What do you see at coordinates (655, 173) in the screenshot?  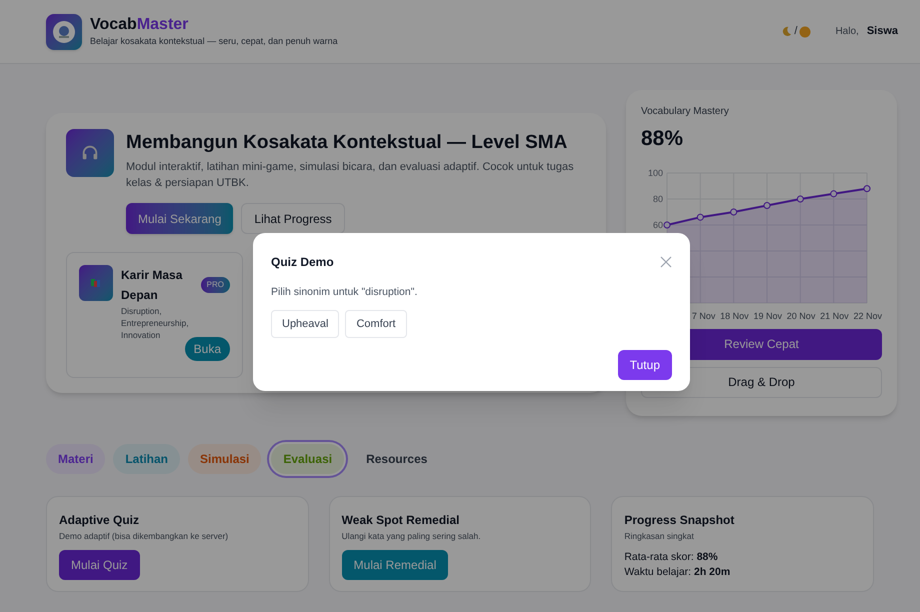 I see `y-tick-label: 100` at bounding box center [655, 173].